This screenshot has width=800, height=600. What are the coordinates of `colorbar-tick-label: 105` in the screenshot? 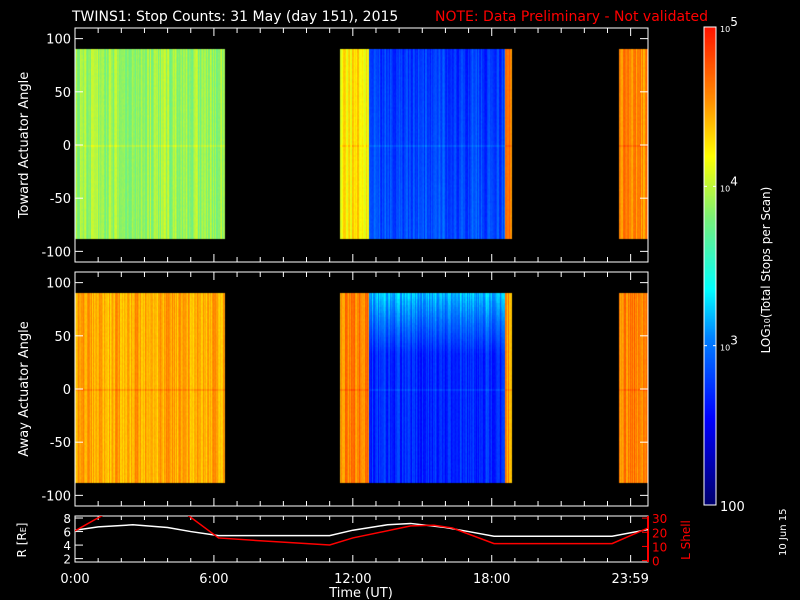 It's located at (729, 24).